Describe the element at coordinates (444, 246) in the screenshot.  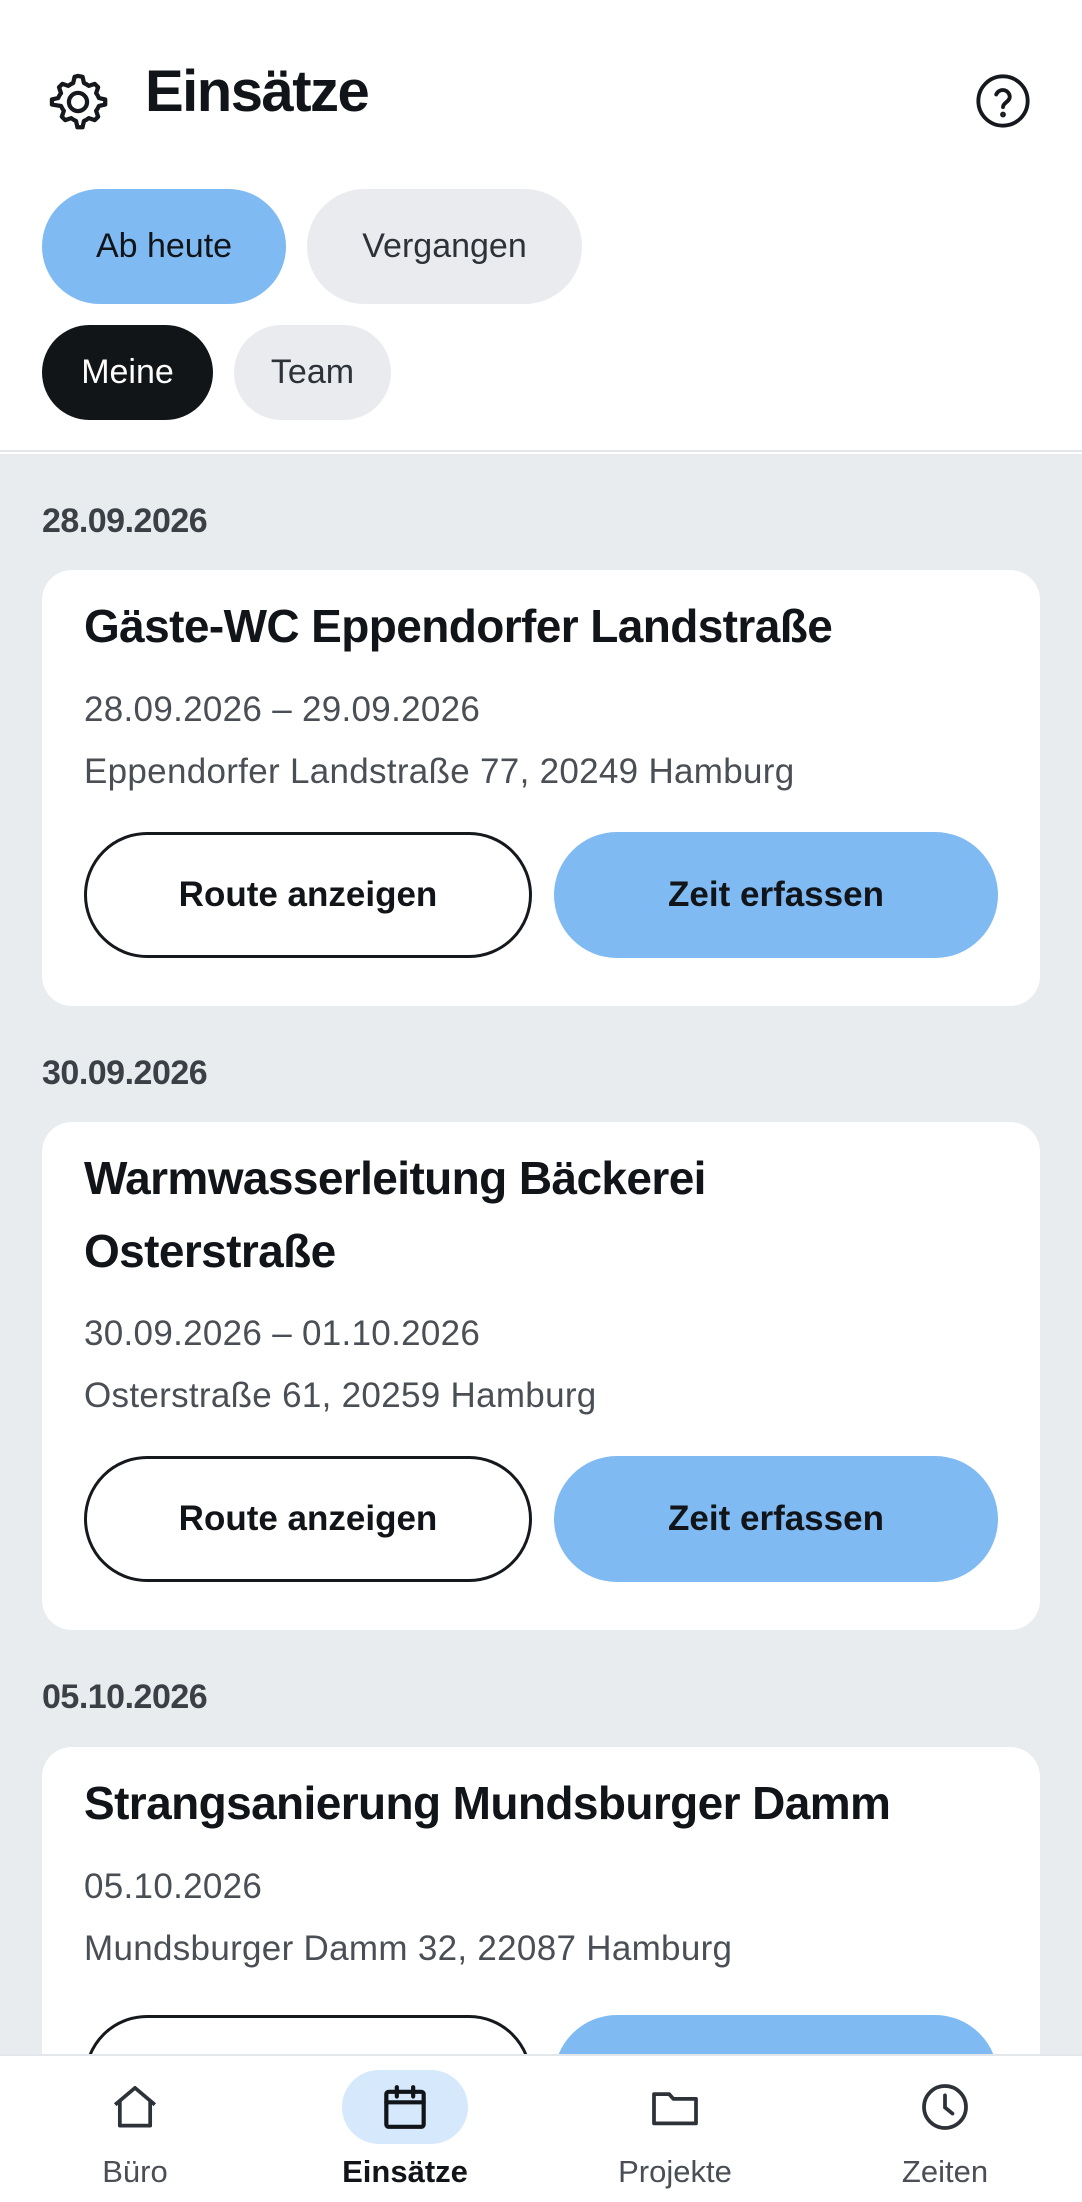
I see `filter-chip-vergangen: Vergangen` at that location.